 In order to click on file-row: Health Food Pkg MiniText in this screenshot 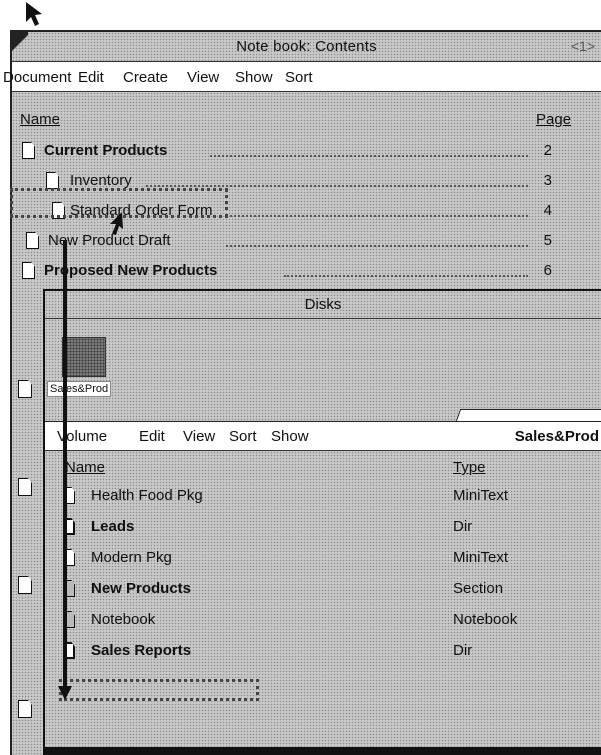, I will do `click(323, 496)`.